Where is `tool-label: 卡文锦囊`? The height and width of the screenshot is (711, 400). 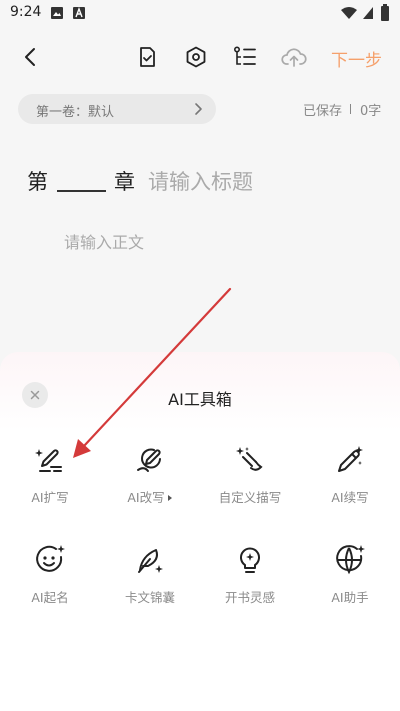 tool-label: 卡文锦囊 is located at coordinates (149, 597).